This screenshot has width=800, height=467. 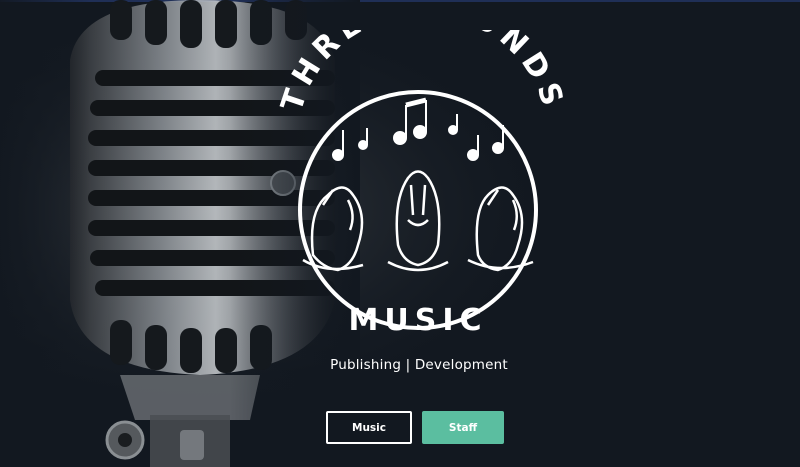 I want to click on tagline: Publishing | Development, so click(x=419, y=365).